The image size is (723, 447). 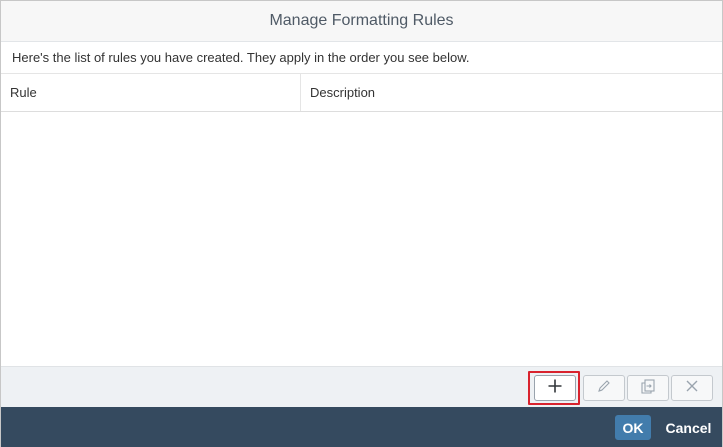 What do you see at coordinates (151, 92) in the screenshot?
I see `column-header-rule: Rule` at bounding box center [151, 92].